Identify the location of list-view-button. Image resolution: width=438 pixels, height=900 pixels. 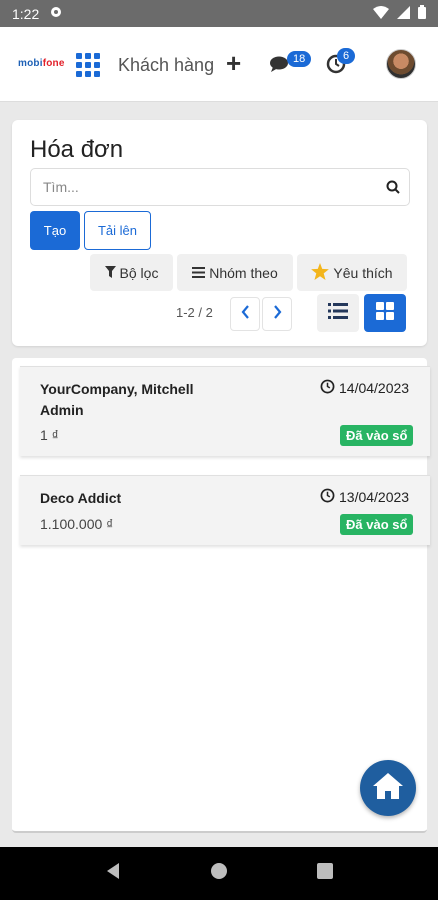
(338, 313).